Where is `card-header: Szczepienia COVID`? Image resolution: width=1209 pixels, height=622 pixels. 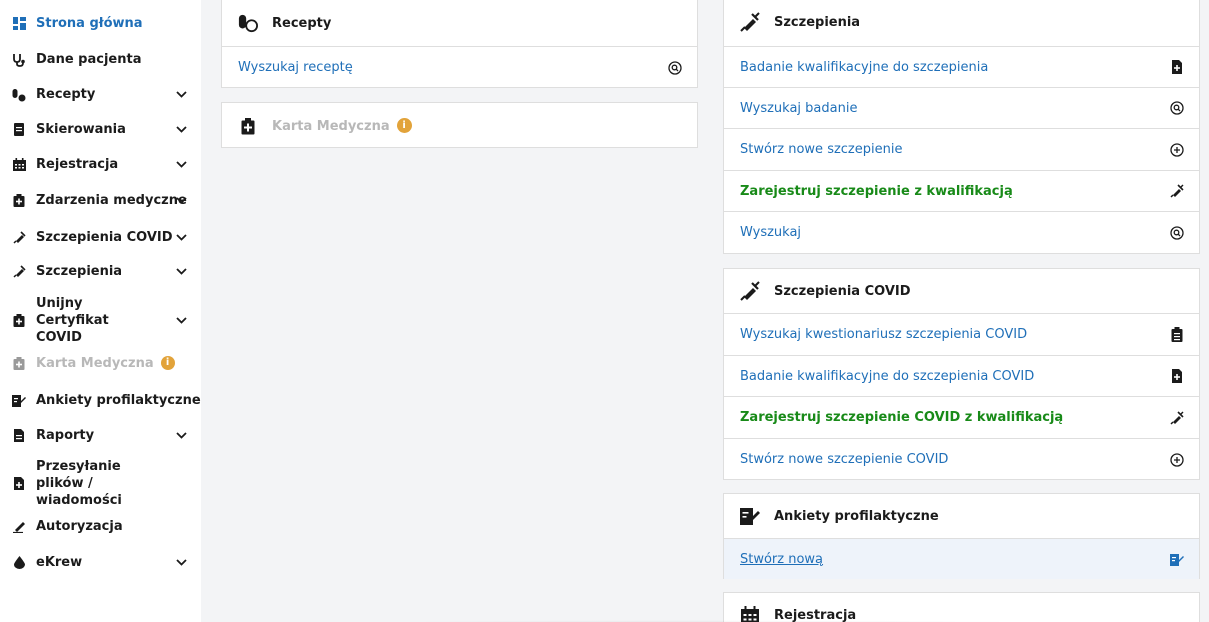 card-header: Szczepienia COVID is located at coordinates (961, 291).